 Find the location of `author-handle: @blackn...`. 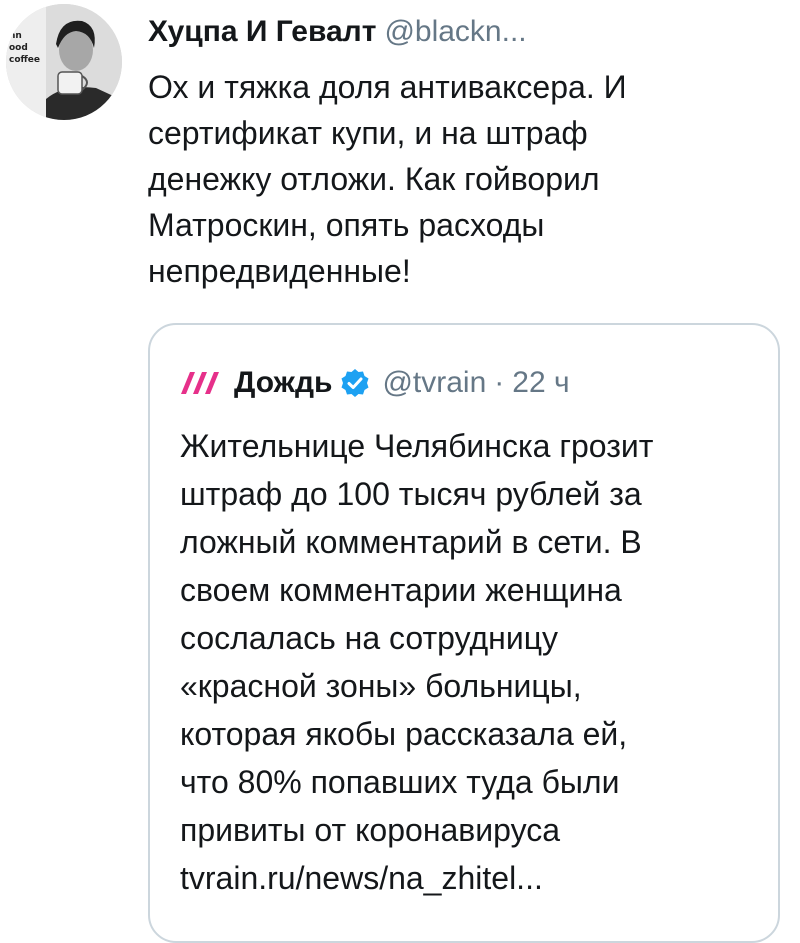

author-handle: @blackn... is located at coordinates (455, 31).